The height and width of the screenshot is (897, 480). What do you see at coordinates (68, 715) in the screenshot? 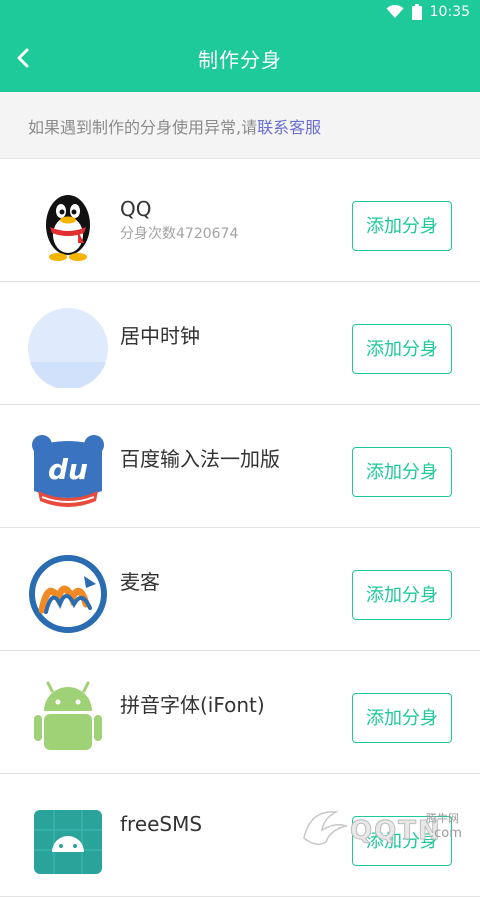
I see `android-robot-icon` at bounding box center [68, 715].